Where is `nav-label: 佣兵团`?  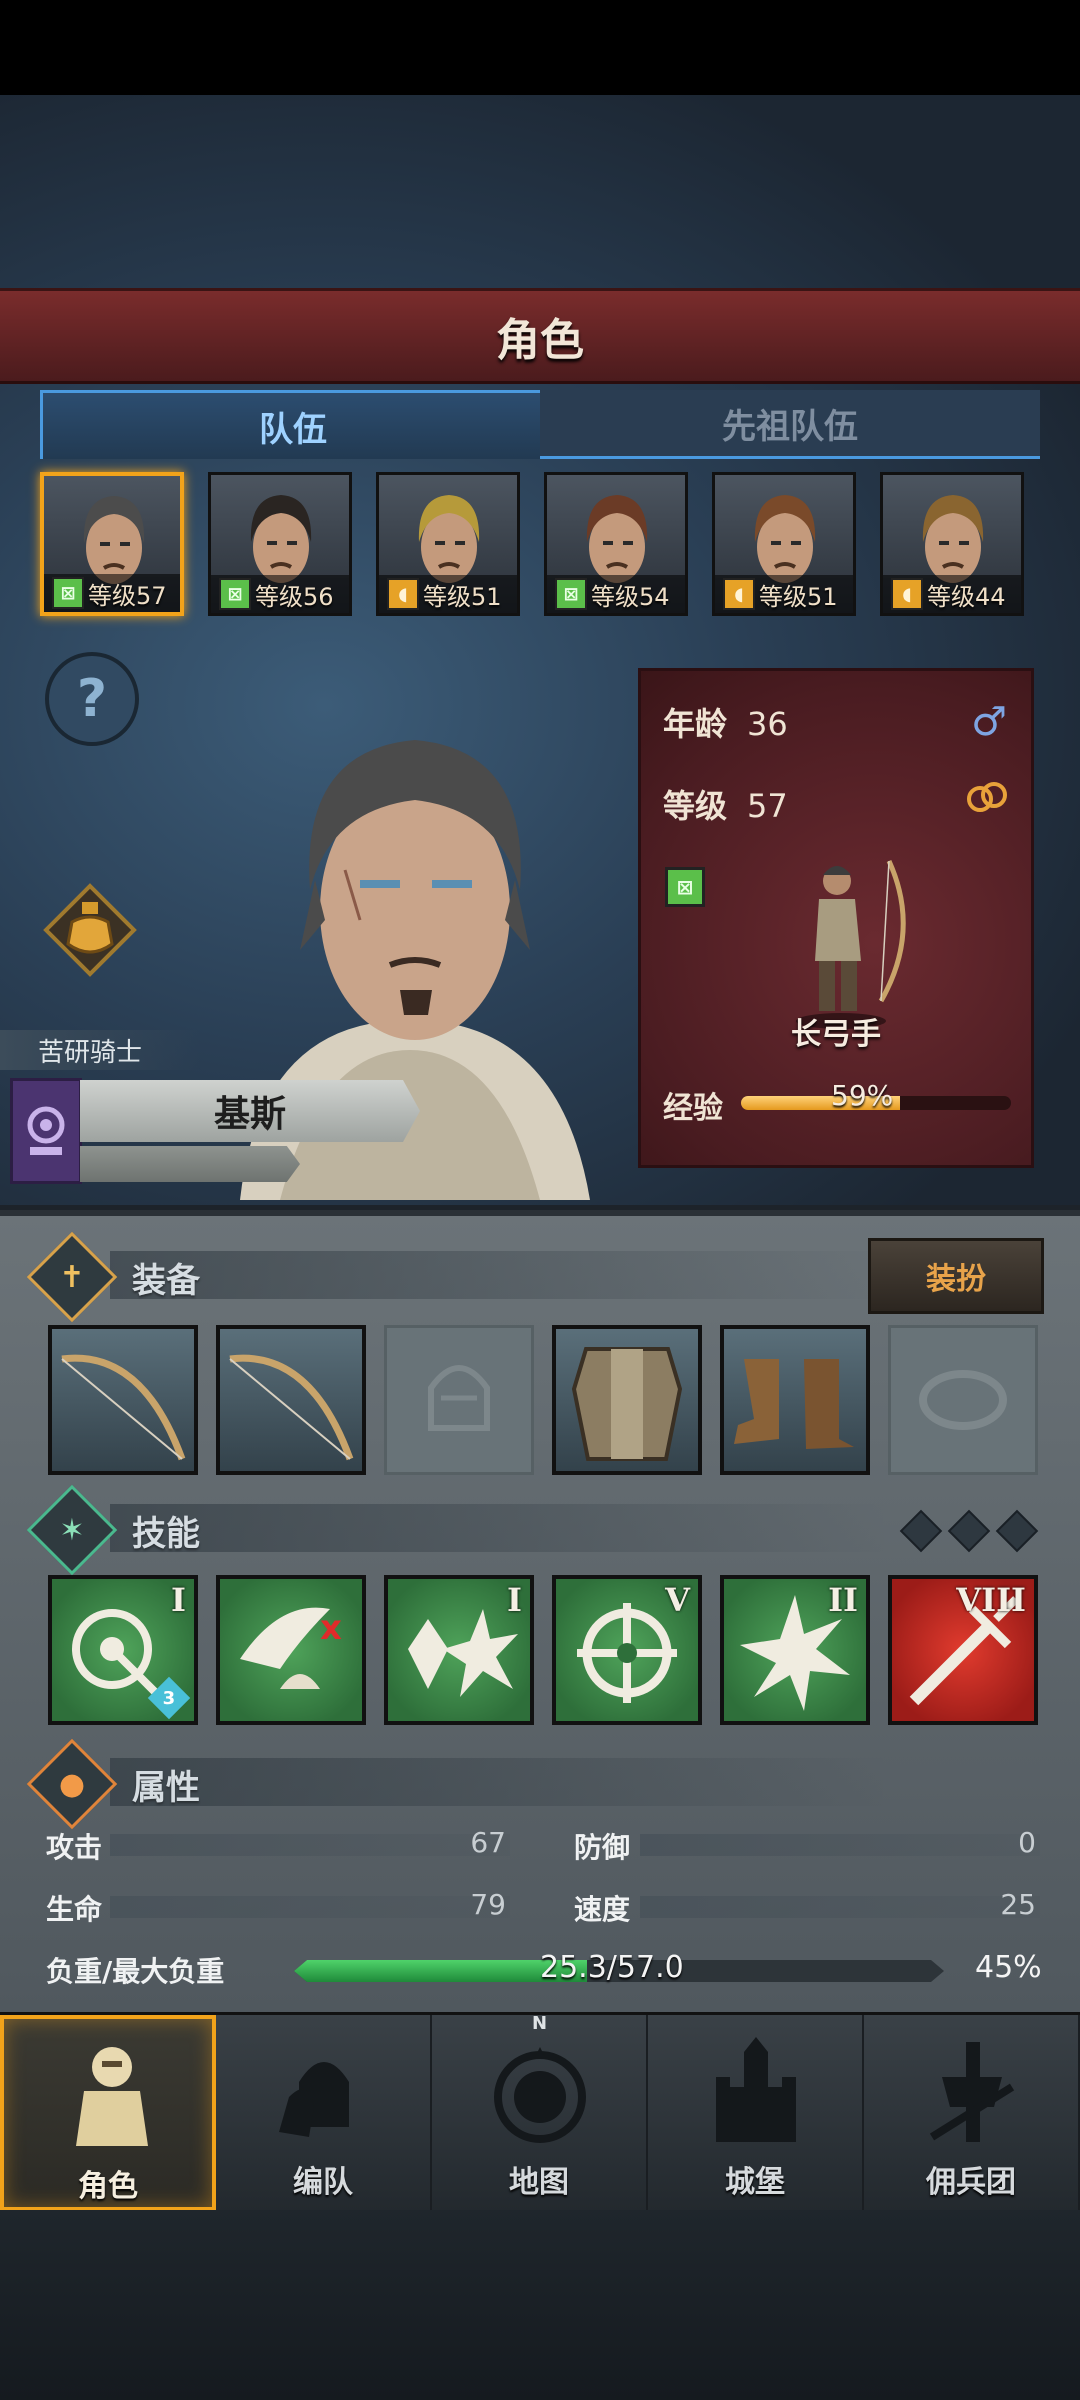
nav-label: 佣兵团 is located at coordinates (971, 2182).